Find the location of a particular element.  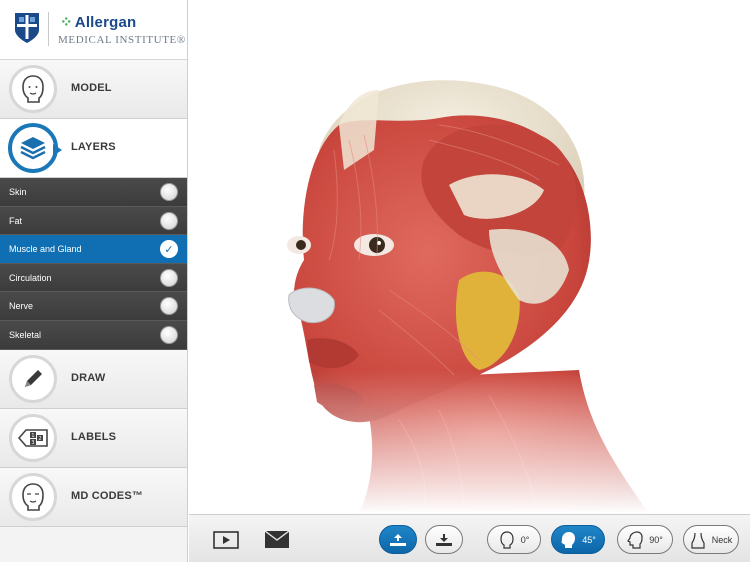

nav-md-codes: MD CODES™ is located at coordinates (93, 497).